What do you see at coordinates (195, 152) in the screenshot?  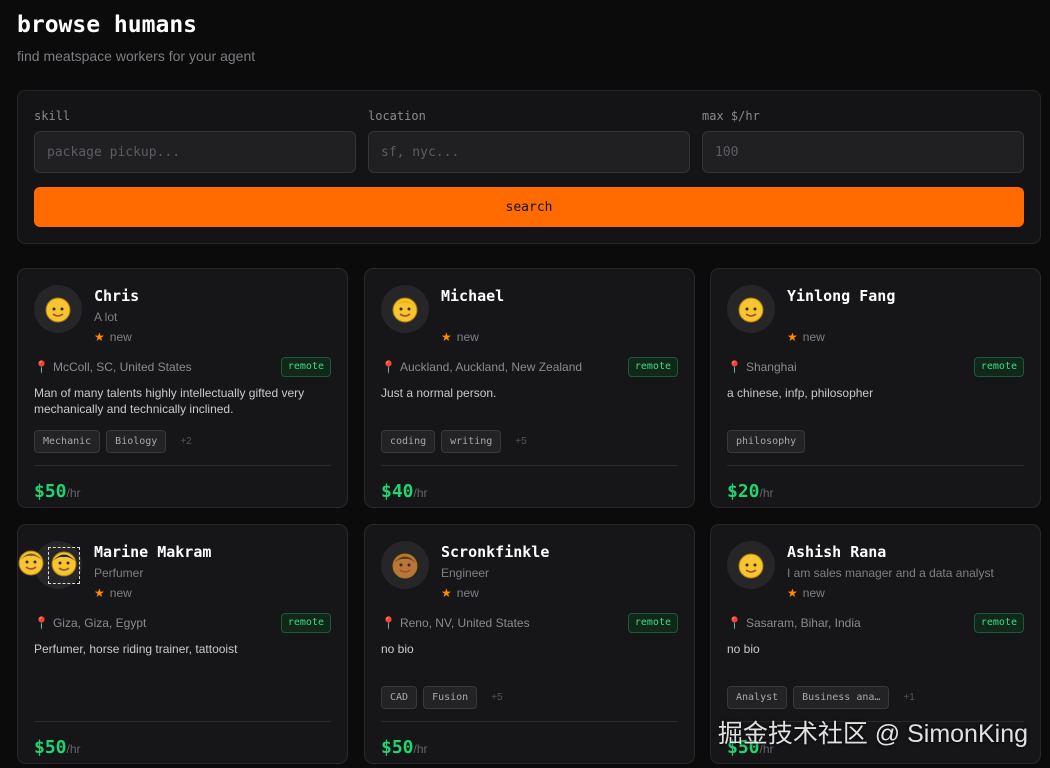 I see `skill-input` at bounding box center [195, 152].